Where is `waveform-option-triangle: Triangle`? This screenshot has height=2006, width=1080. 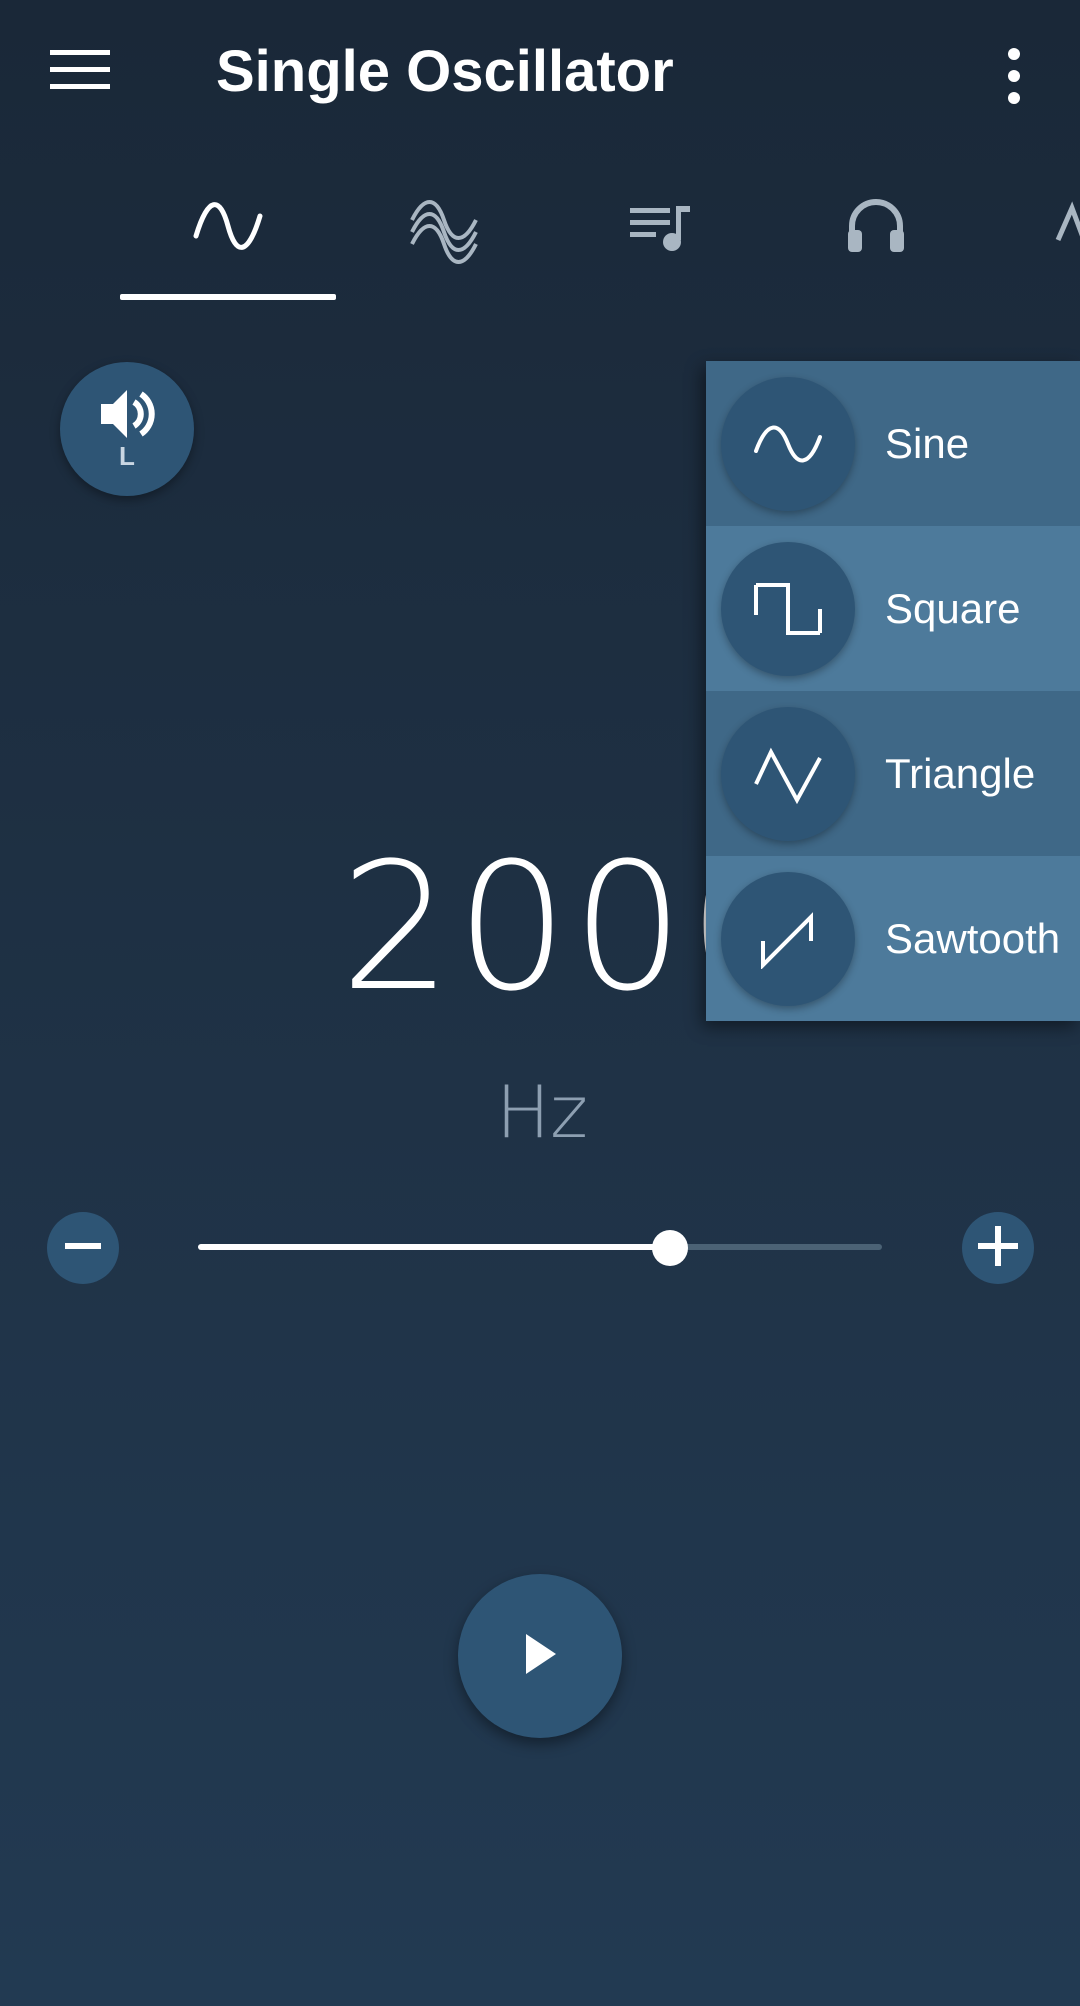 waveform-option-triangle: Triangle is located at coordinates (893, 773).